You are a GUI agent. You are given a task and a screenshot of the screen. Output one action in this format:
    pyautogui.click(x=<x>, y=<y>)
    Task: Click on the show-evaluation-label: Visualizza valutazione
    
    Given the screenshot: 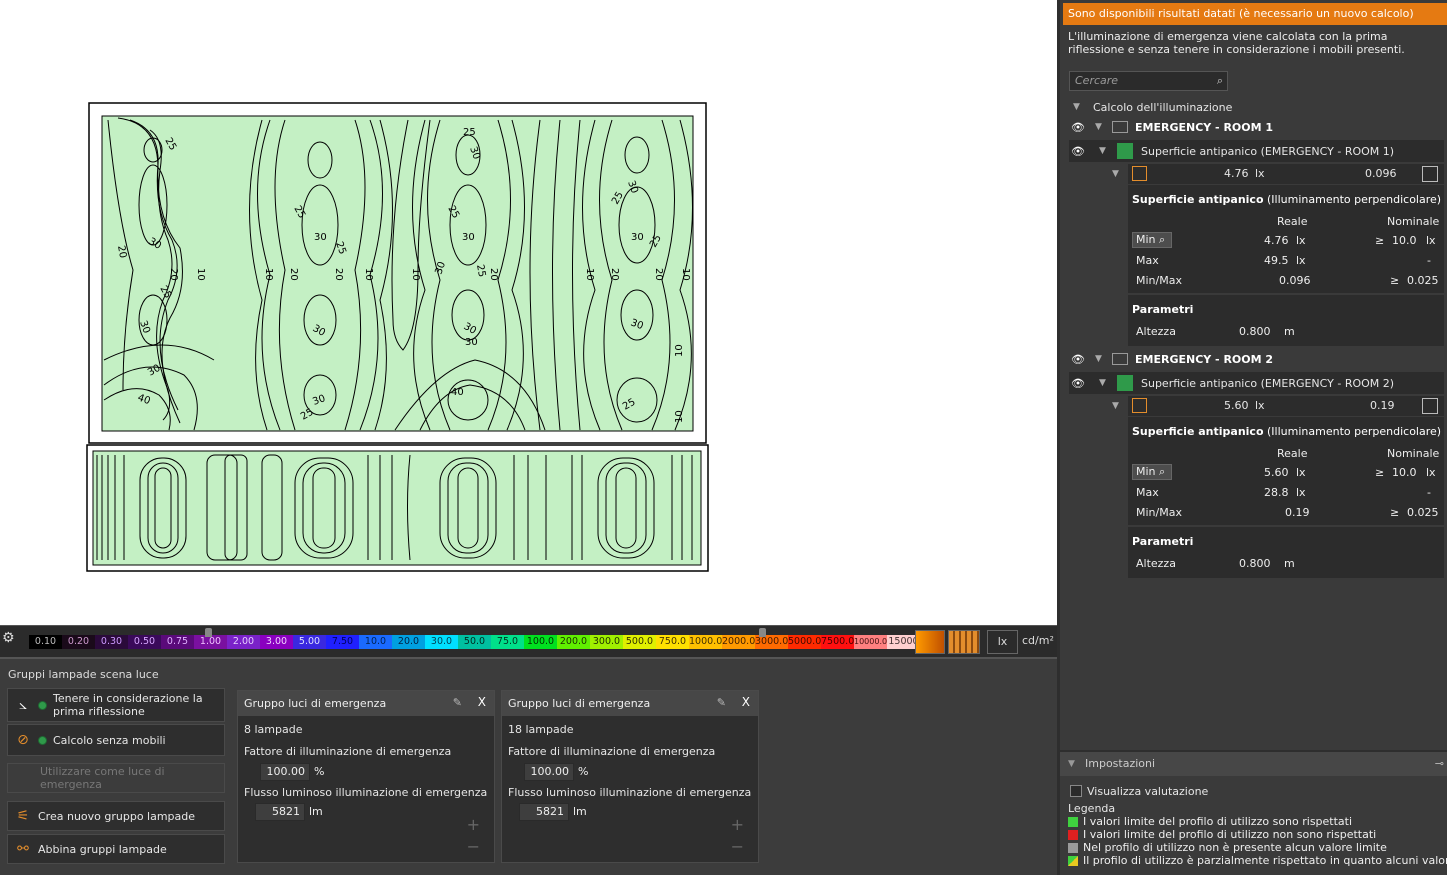 What is the action you would take?
    pyautogui.click(x=1147, y=791)
    